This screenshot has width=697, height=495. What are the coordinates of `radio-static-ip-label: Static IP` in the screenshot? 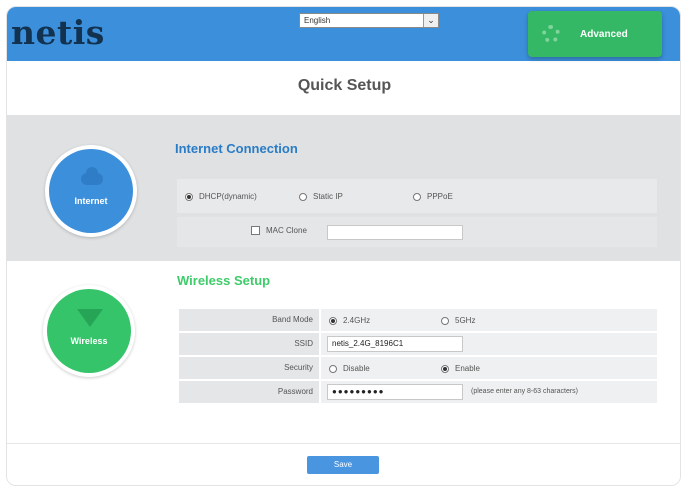 It's located at (328, 196).